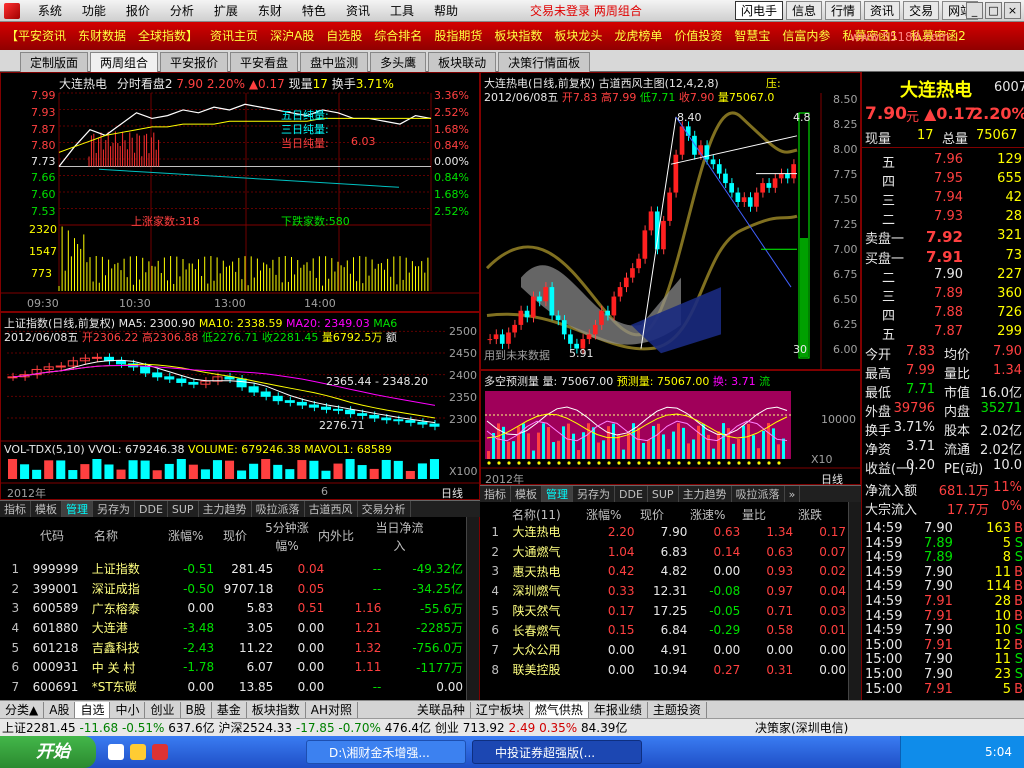  What do you see at coordinates (138, 11) in the screenshot?
I see `menu-quote: 报价` at bounding box center [138, 11].